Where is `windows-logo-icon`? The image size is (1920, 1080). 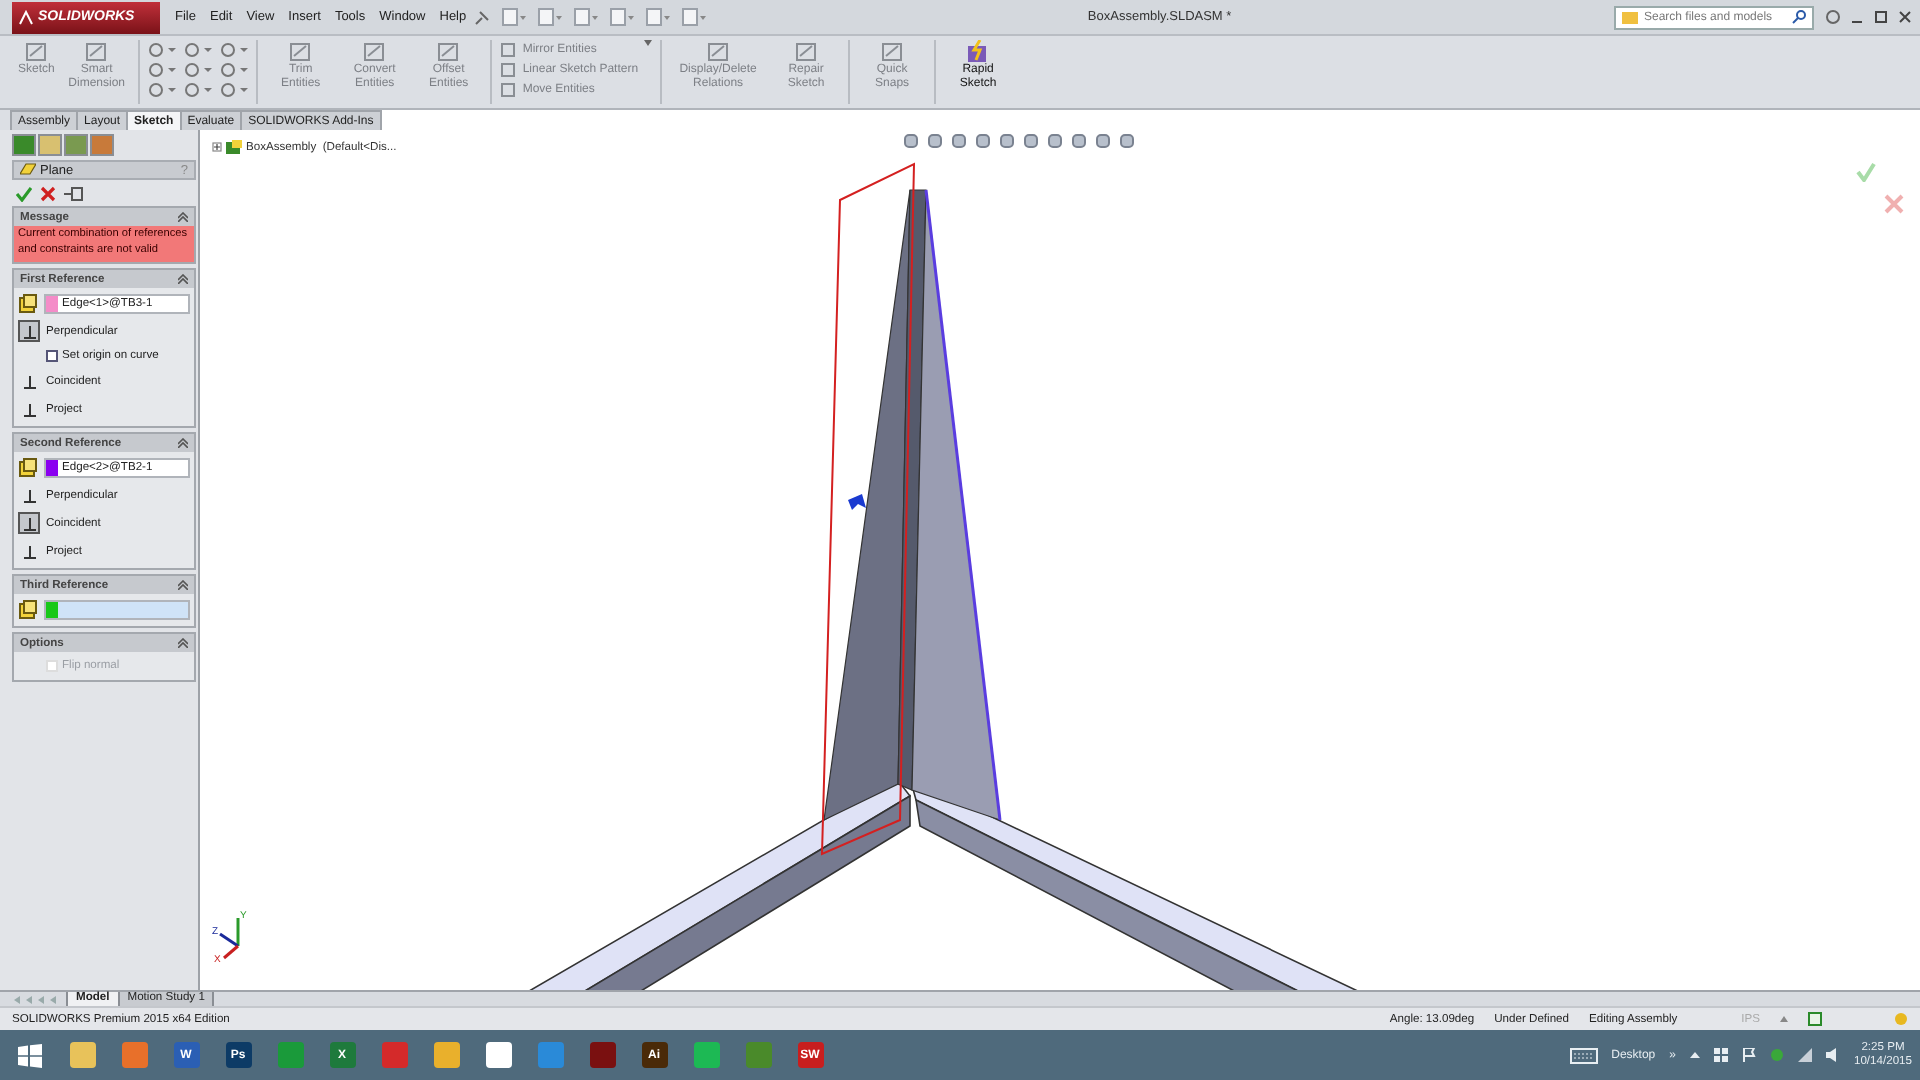 windows-logo-icon is located at coordinates (30, 1055).